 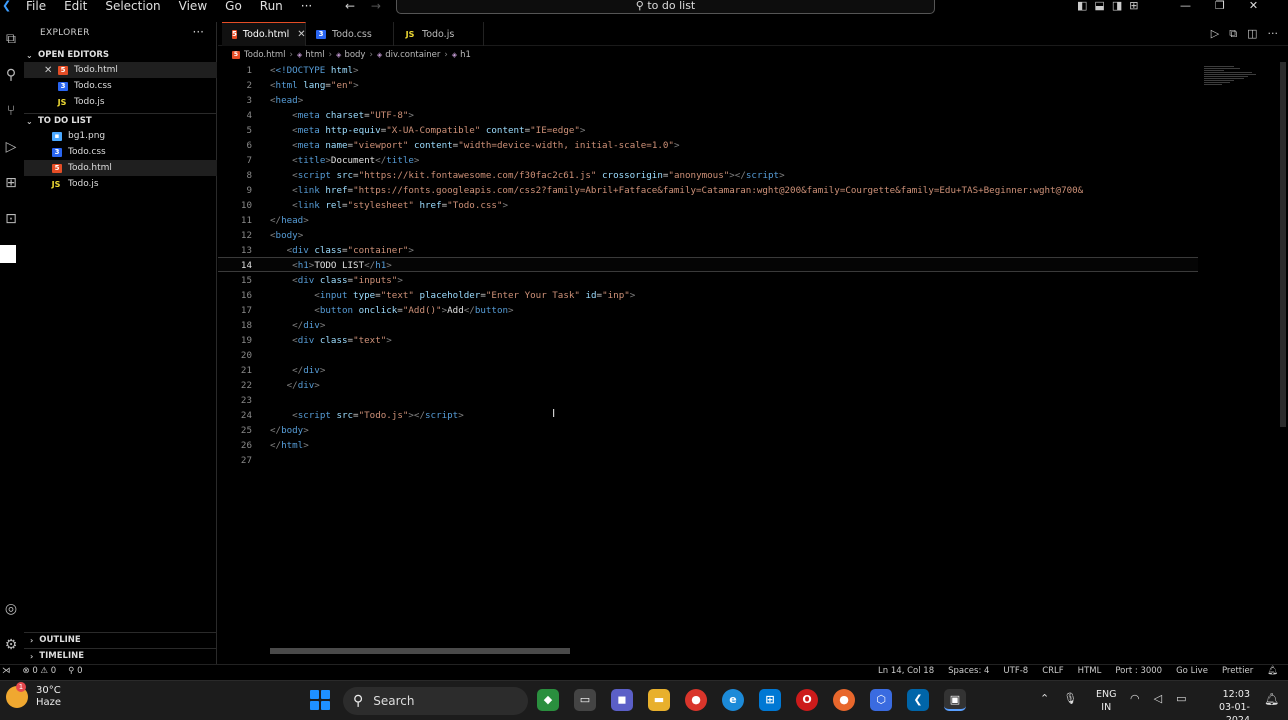 What do you see at coordinates (1192, 671) in the screenshot?
I see `go-live-button: Go Live` at bounding box center [1192, 671].